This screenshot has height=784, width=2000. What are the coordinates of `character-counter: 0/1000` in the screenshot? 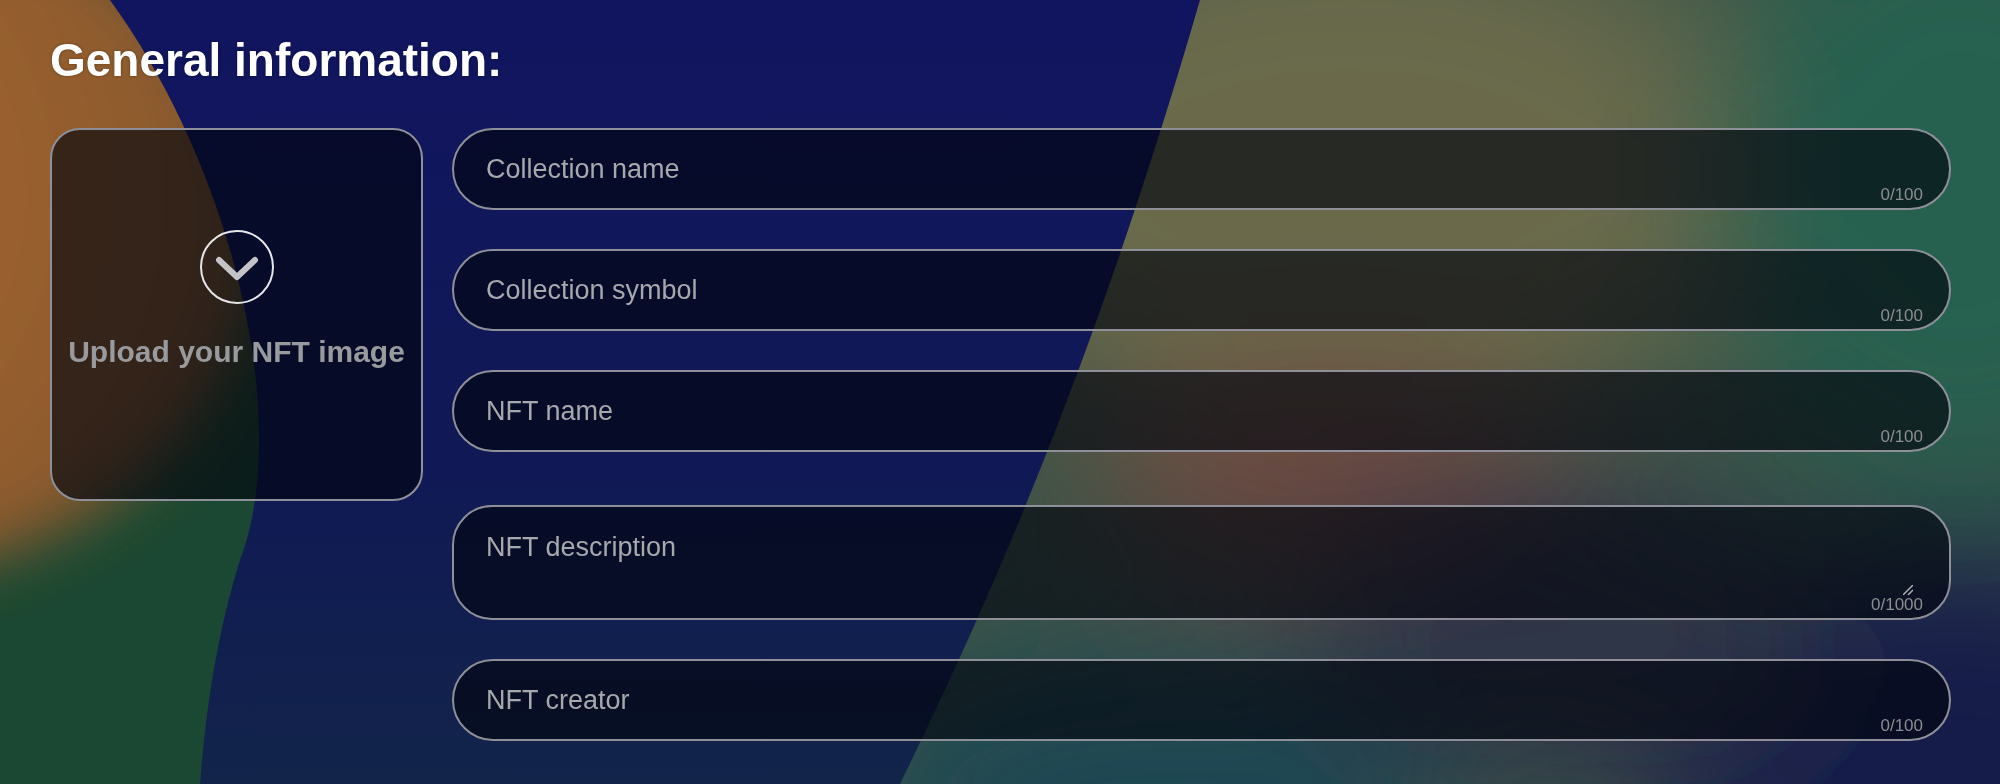 It's located at (1897, 604).